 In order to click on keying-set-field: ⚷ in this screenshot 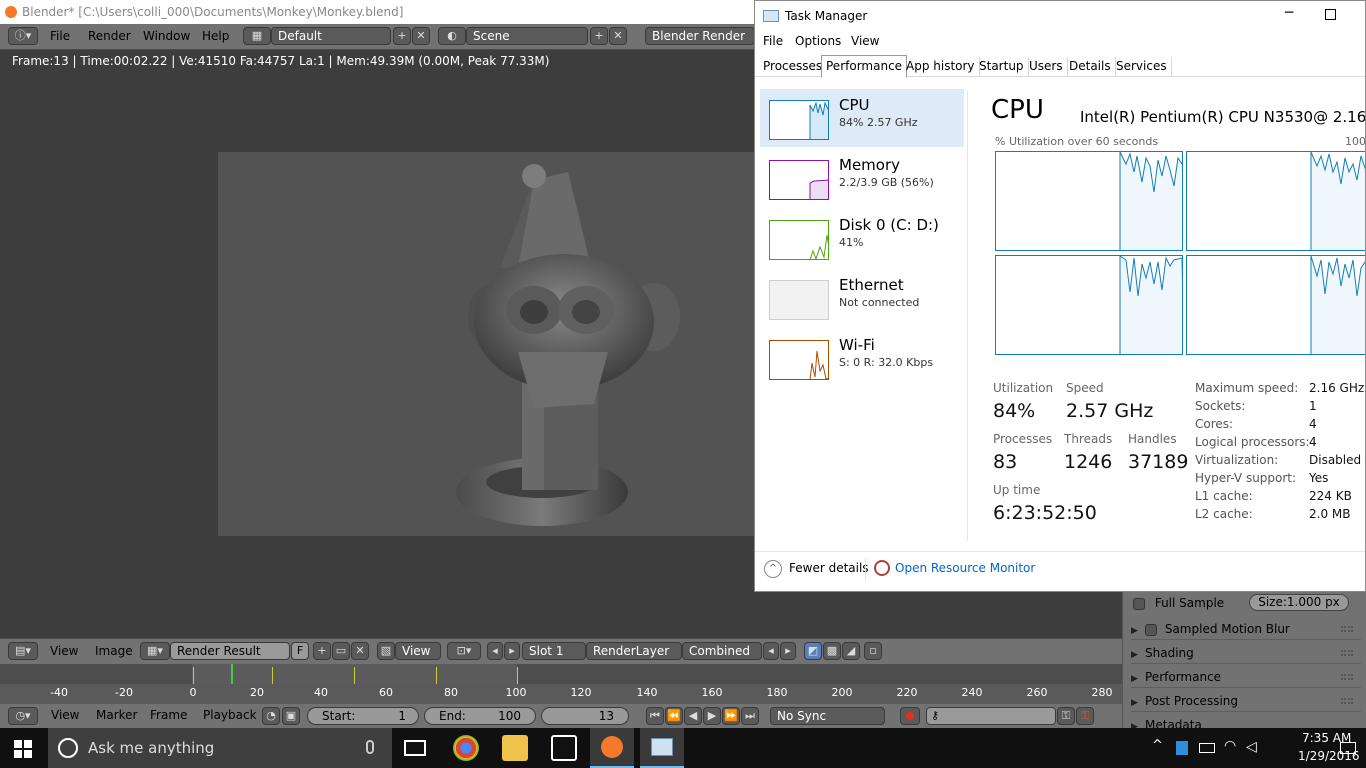, I will do `click(991, 716)`.